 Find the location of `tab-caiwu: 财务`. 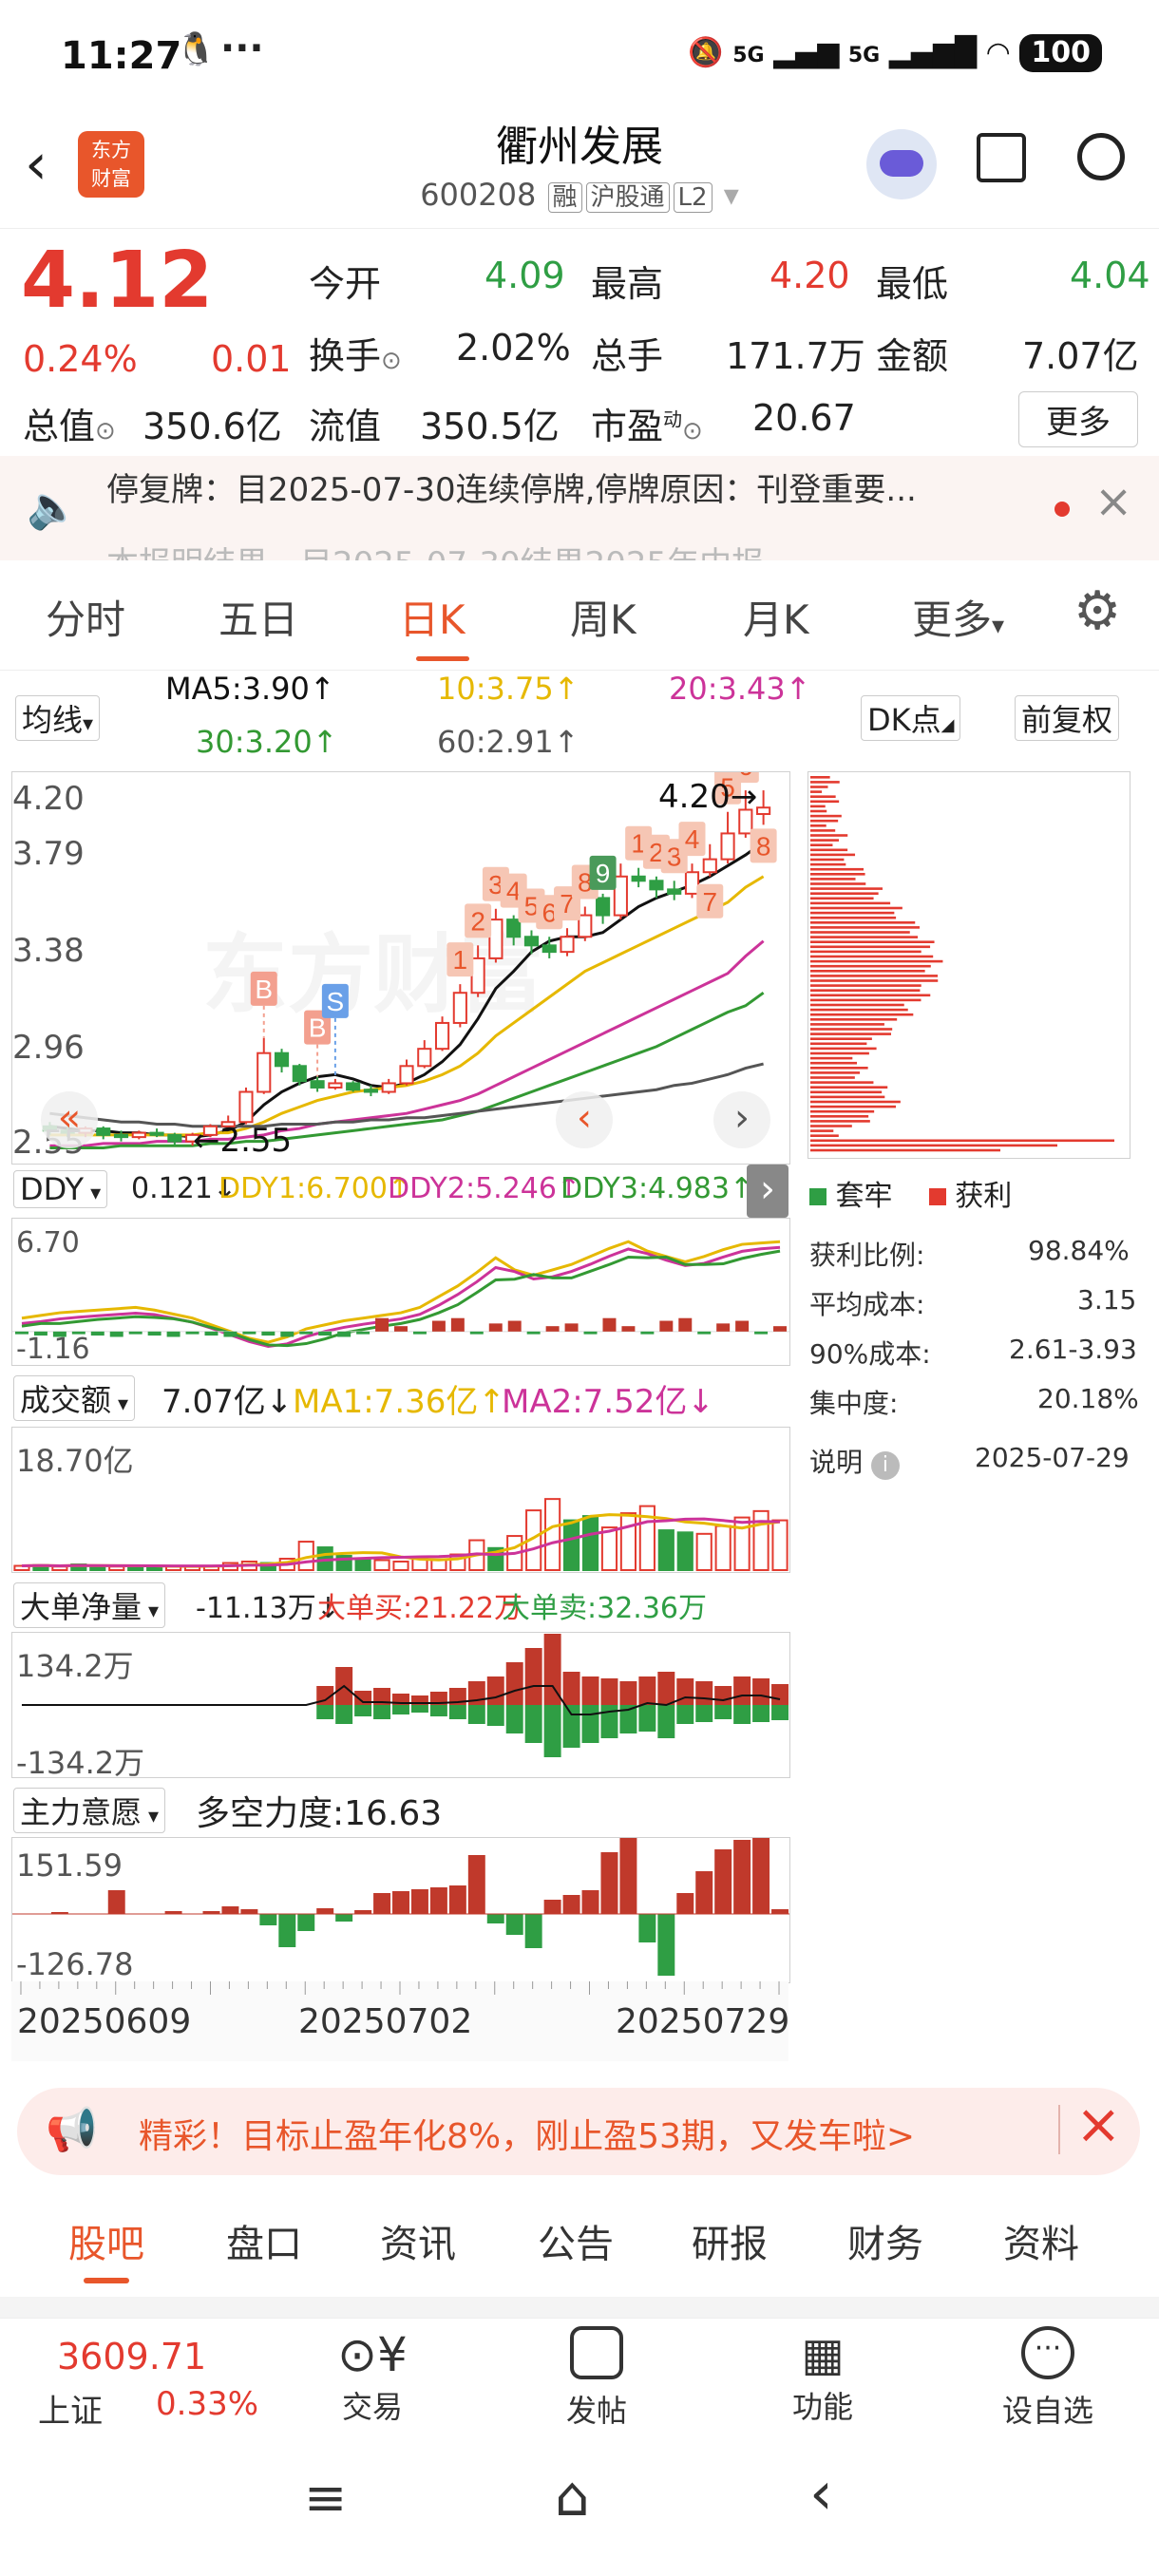

tab-caiwu: 财务 is located at coordinates (885, 2240).